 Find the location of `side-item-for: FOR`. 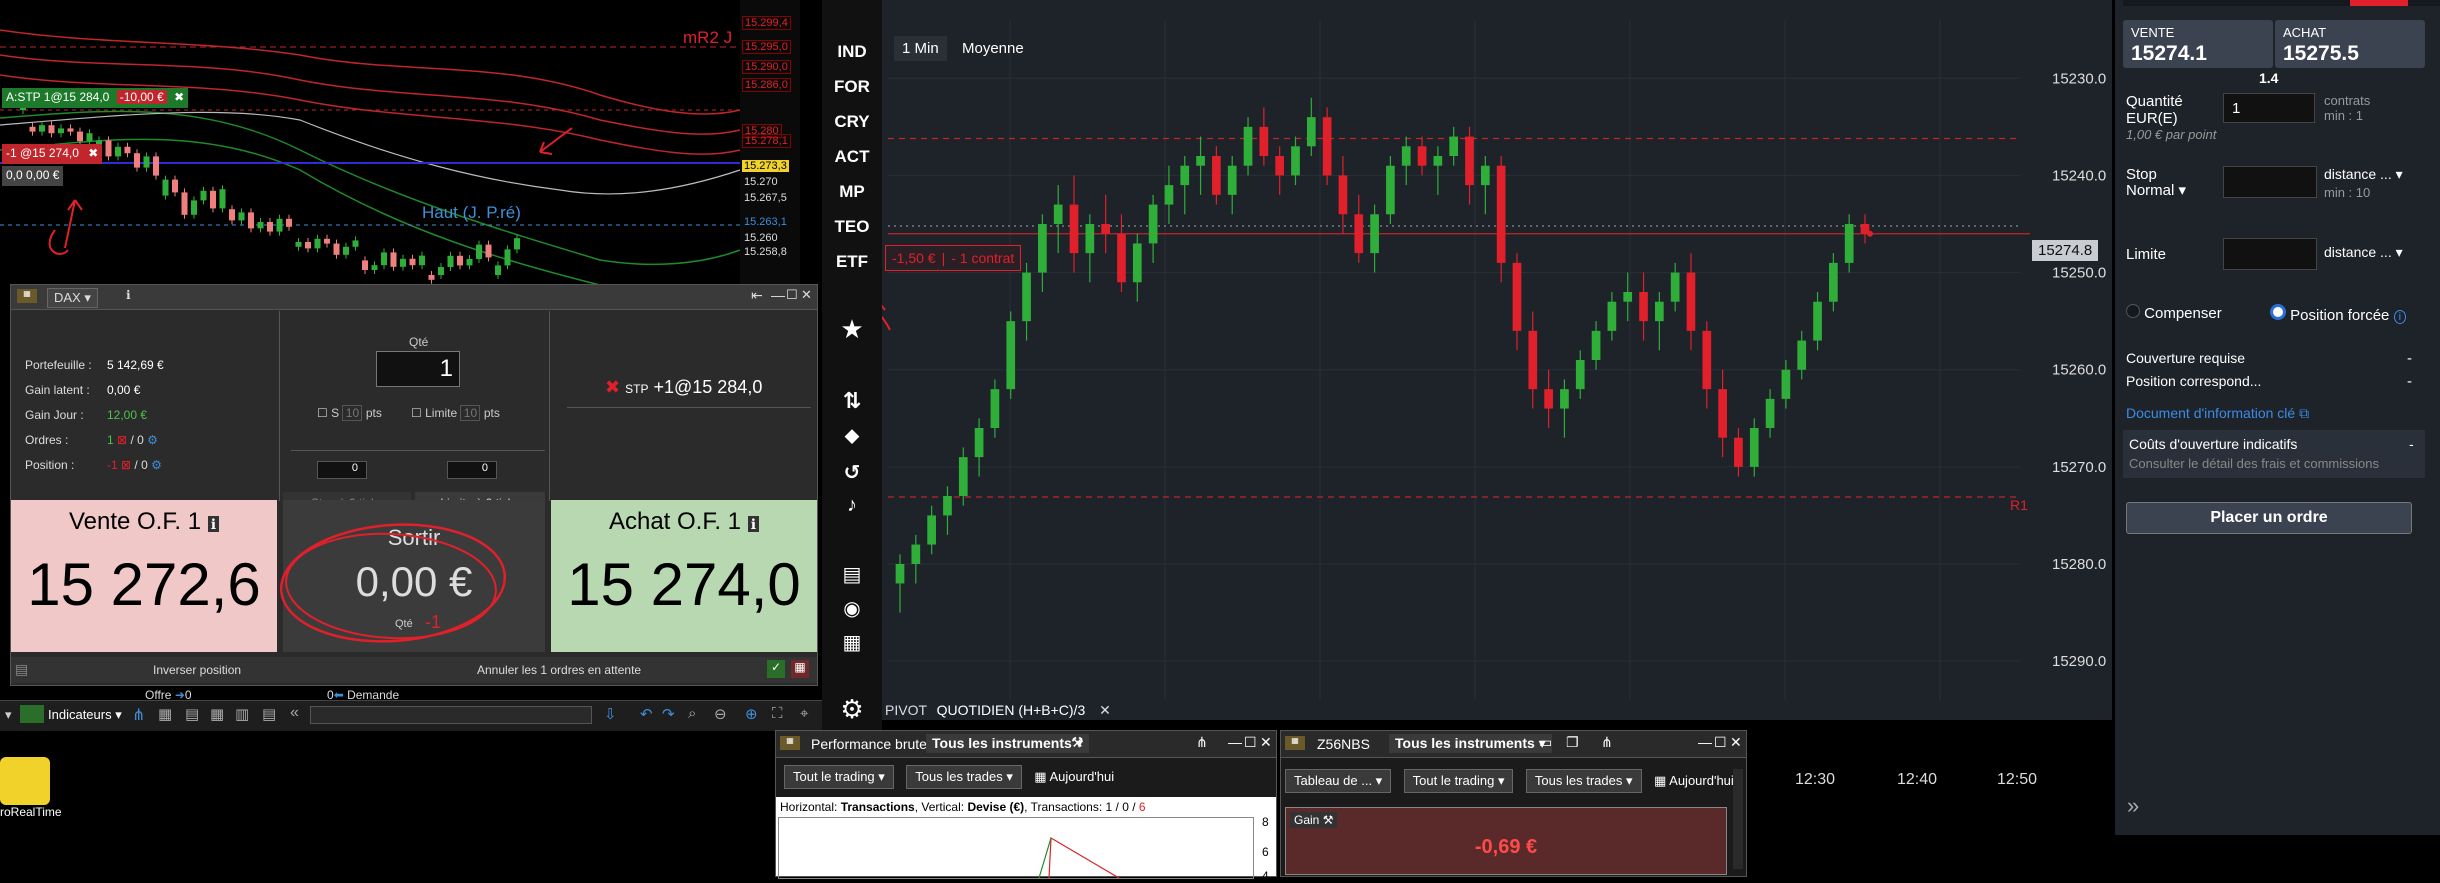

side-item-for: FOR is located at coordinates (852, 87).